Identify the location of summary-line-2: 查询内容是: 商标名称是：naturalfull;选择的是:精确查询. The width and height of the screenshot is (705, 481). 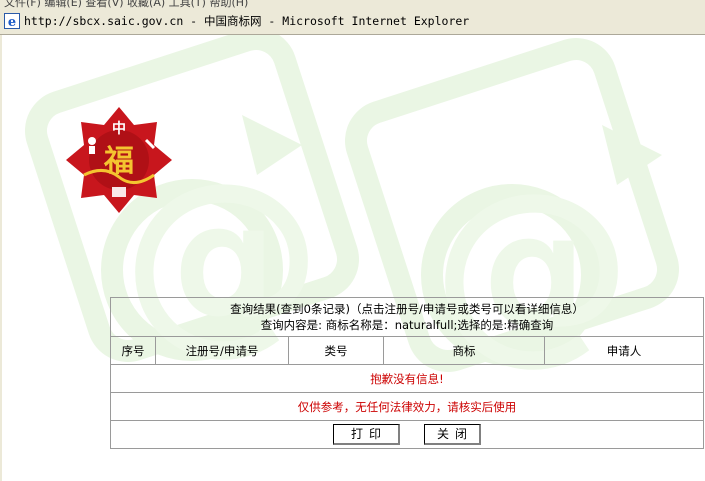
(407, 325).